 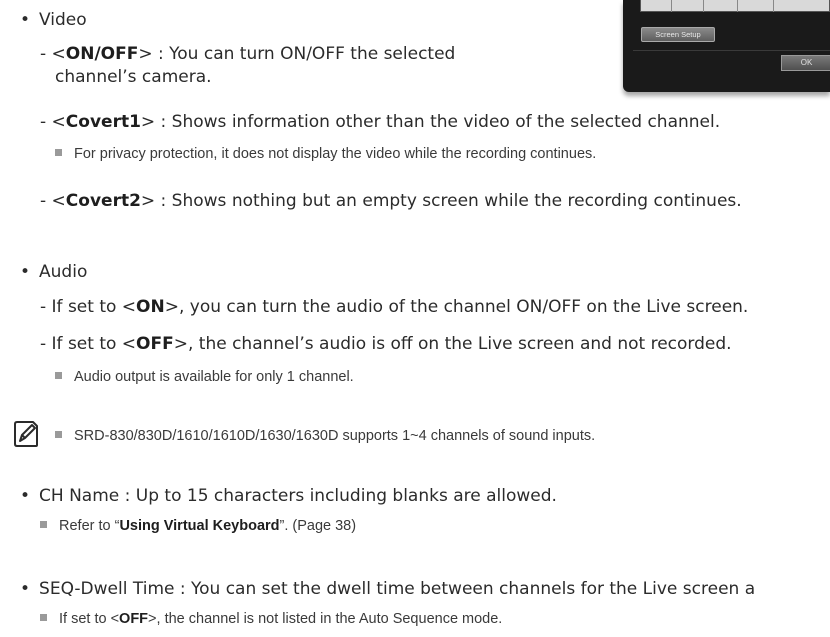 I want to click on divider, so click(x=731, y=50).